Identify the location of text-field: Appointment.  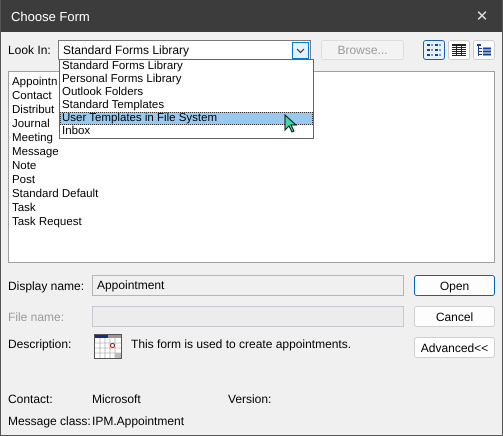
(248, 285).